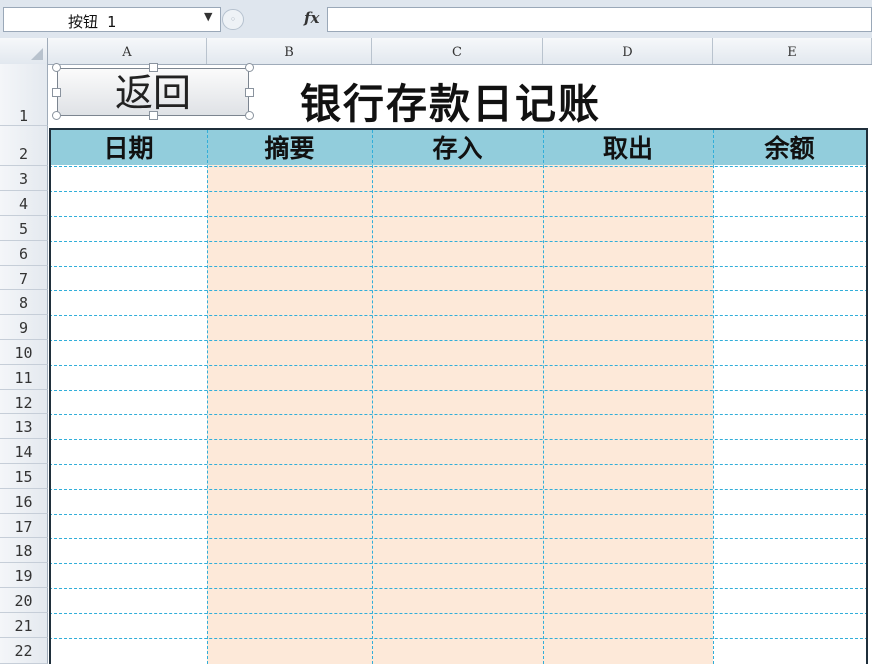 Image resolution: width=872 pixels, height=664 pixels. I want to click on resize-handle-left, so click(56, 92).